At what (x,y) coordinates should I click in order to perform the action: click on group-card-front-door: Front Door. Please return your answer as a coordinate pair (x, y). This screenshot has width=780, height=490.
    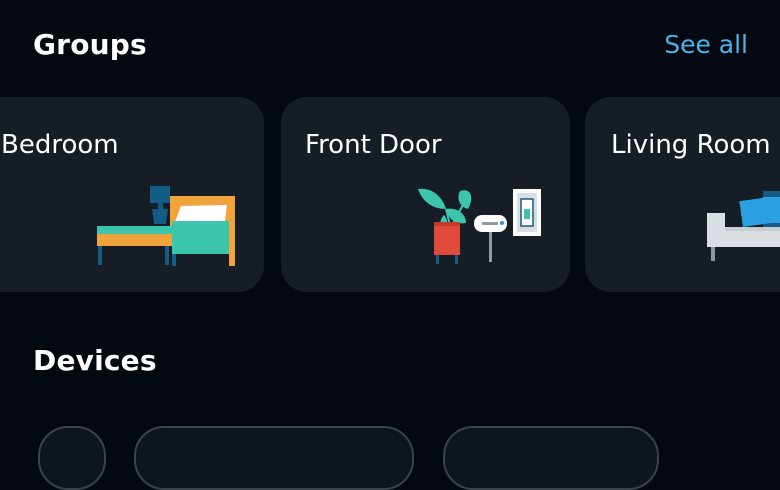
    Looking at the image, I should click on (425, 194).